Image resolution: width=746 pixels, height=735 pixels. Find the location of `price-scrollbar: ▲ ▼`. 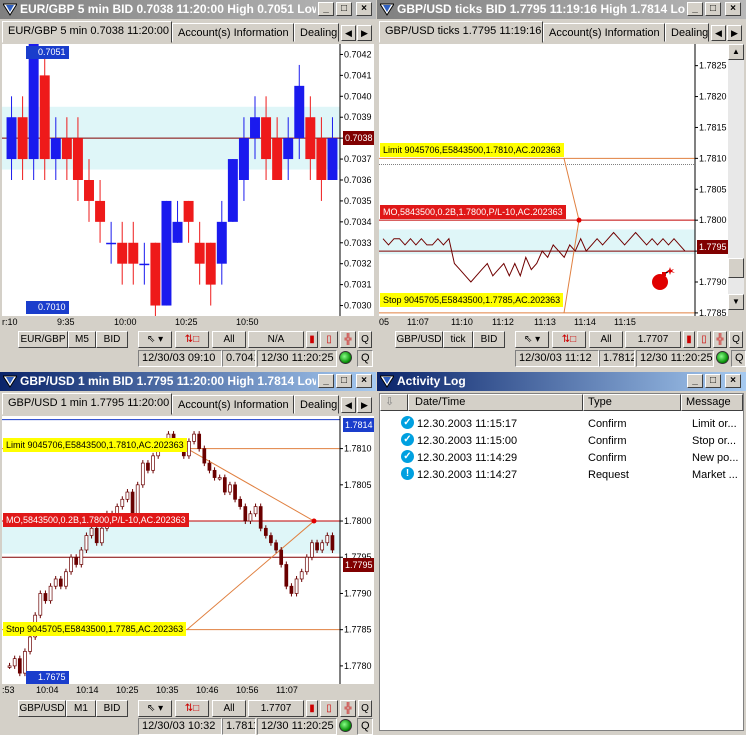

price-scrollbar: ▲ ▼ is located at coordinates (736, 177).